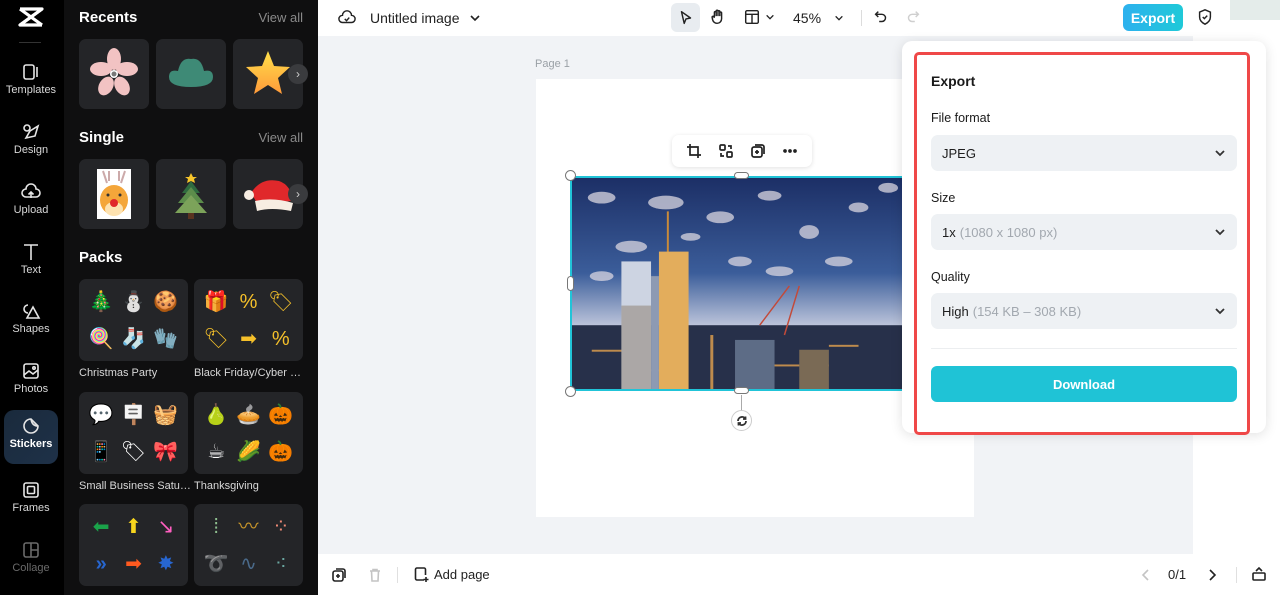 The width and height of the screenshot is (1280, 595). Describe the element at coordinates (31, 252) in the screenshot. I see `text-icon` at that location.